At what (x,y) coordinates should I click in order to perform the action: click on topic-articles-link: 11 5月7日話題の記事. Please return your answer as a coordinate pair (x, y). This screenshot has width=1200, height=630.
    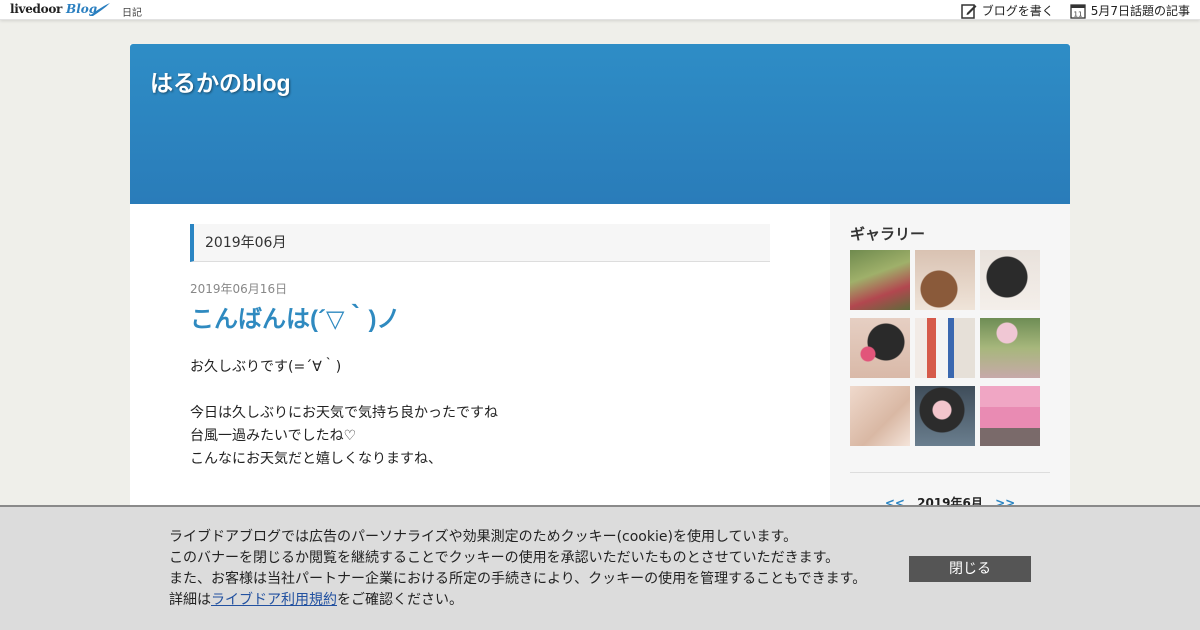
    Looking at the image, I should click on (1130, 10).